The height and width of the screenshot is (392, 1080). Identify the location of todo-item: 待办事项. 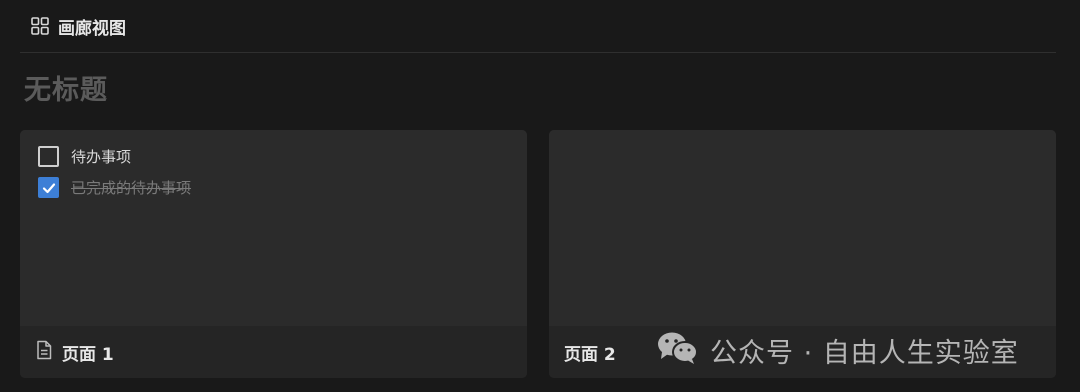
(84, 156).